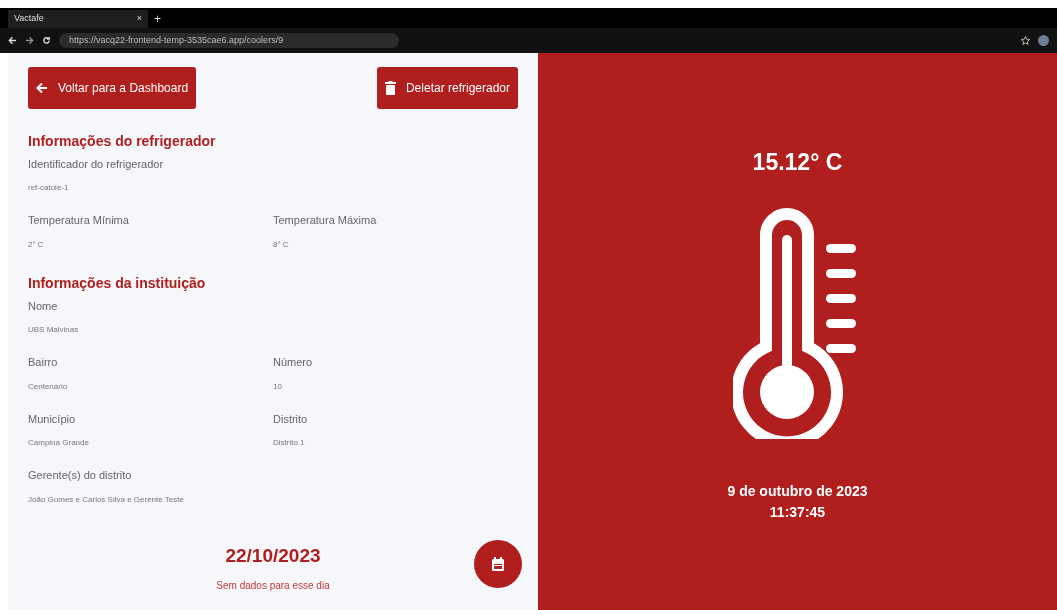 The height and width of the screenshot is (610, 1057). What do you see at coordinates (1025, 40) in the screenshot?
I see `star-icon` at bounding box center [1025, 40].